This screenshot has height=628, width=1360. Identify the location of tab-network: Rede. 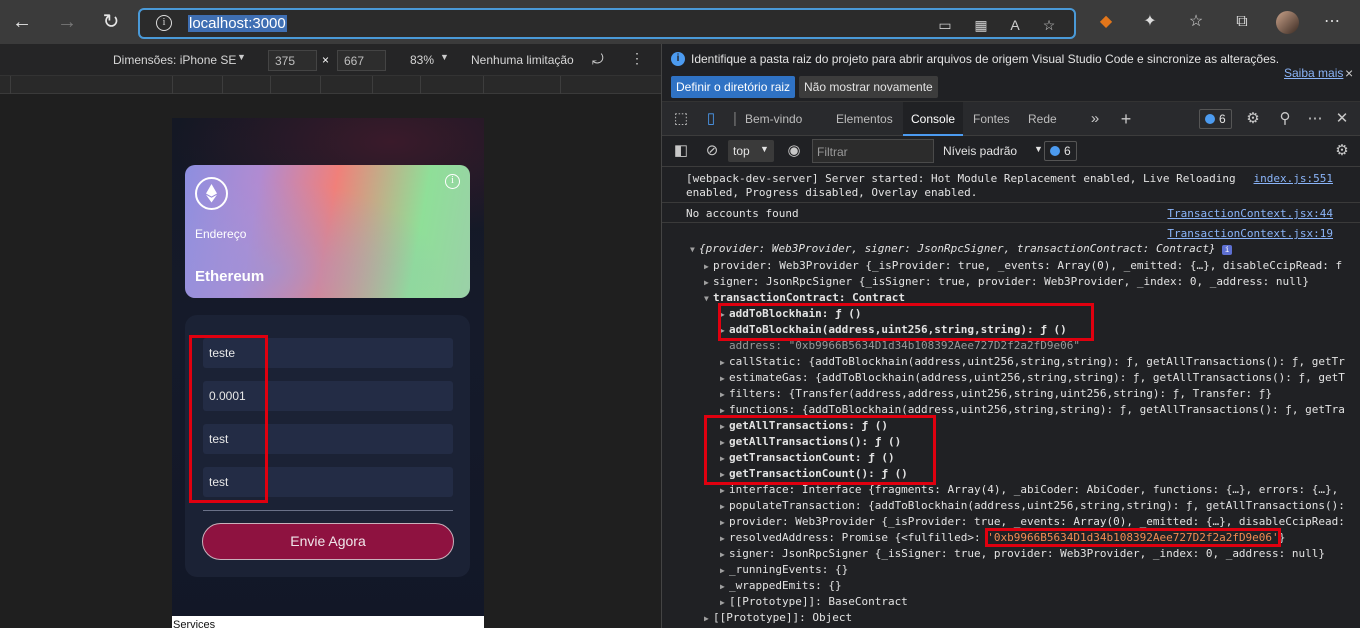
(1042, 119).